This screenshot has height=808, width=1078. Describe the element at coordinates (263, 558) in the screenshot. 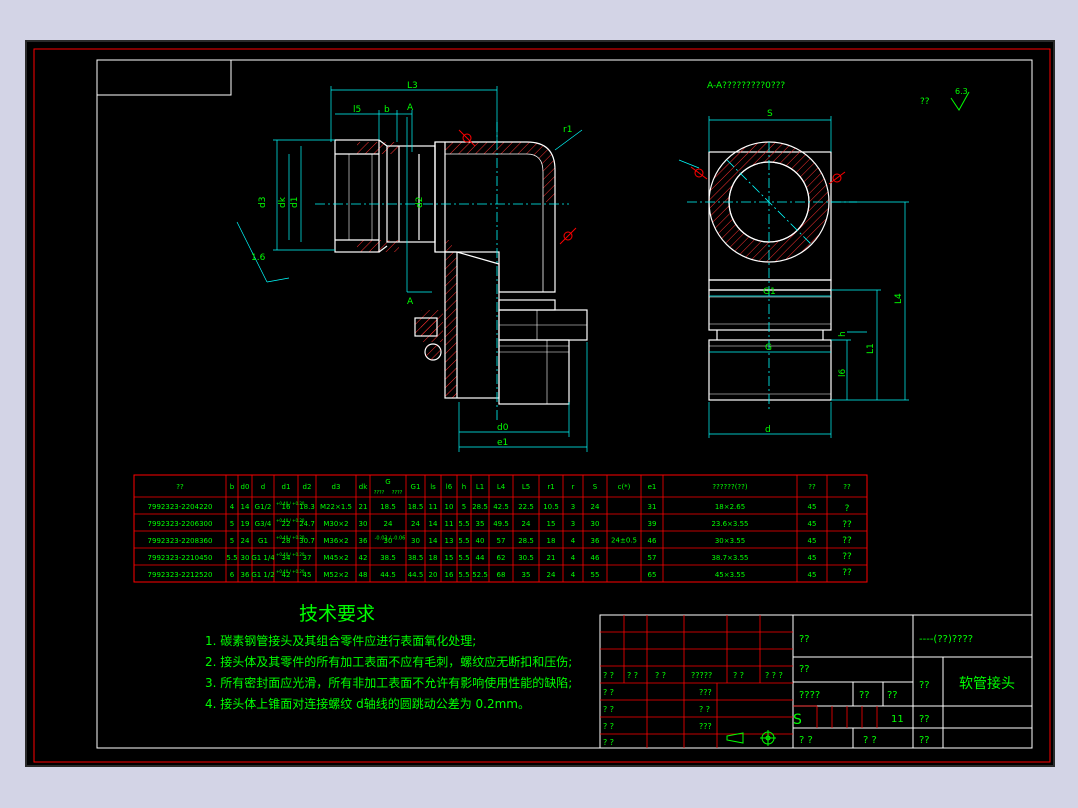

I see `table-cell: G1 1/4` at that location.